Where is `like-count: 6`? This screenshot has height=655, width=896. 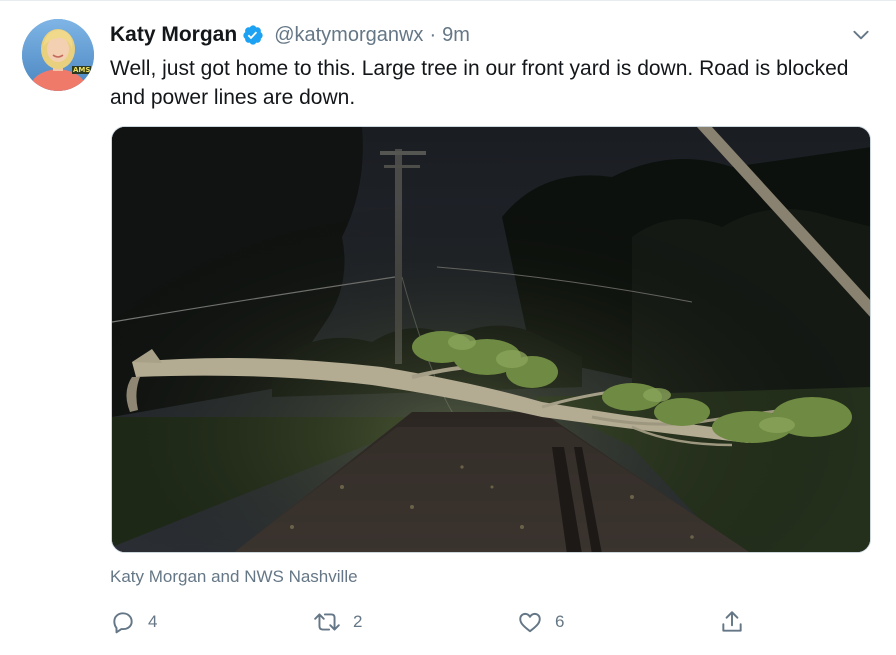 like-count: 6 is located at coordinates (560, 621).